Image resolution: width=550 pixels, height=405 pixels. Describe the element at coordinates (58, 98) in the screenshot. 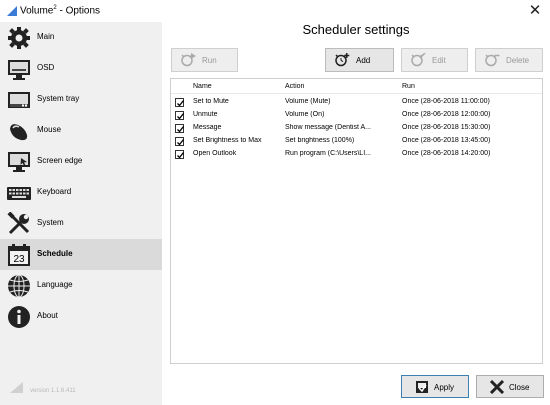

I see `sidebar-item-label: System tray` at that location.